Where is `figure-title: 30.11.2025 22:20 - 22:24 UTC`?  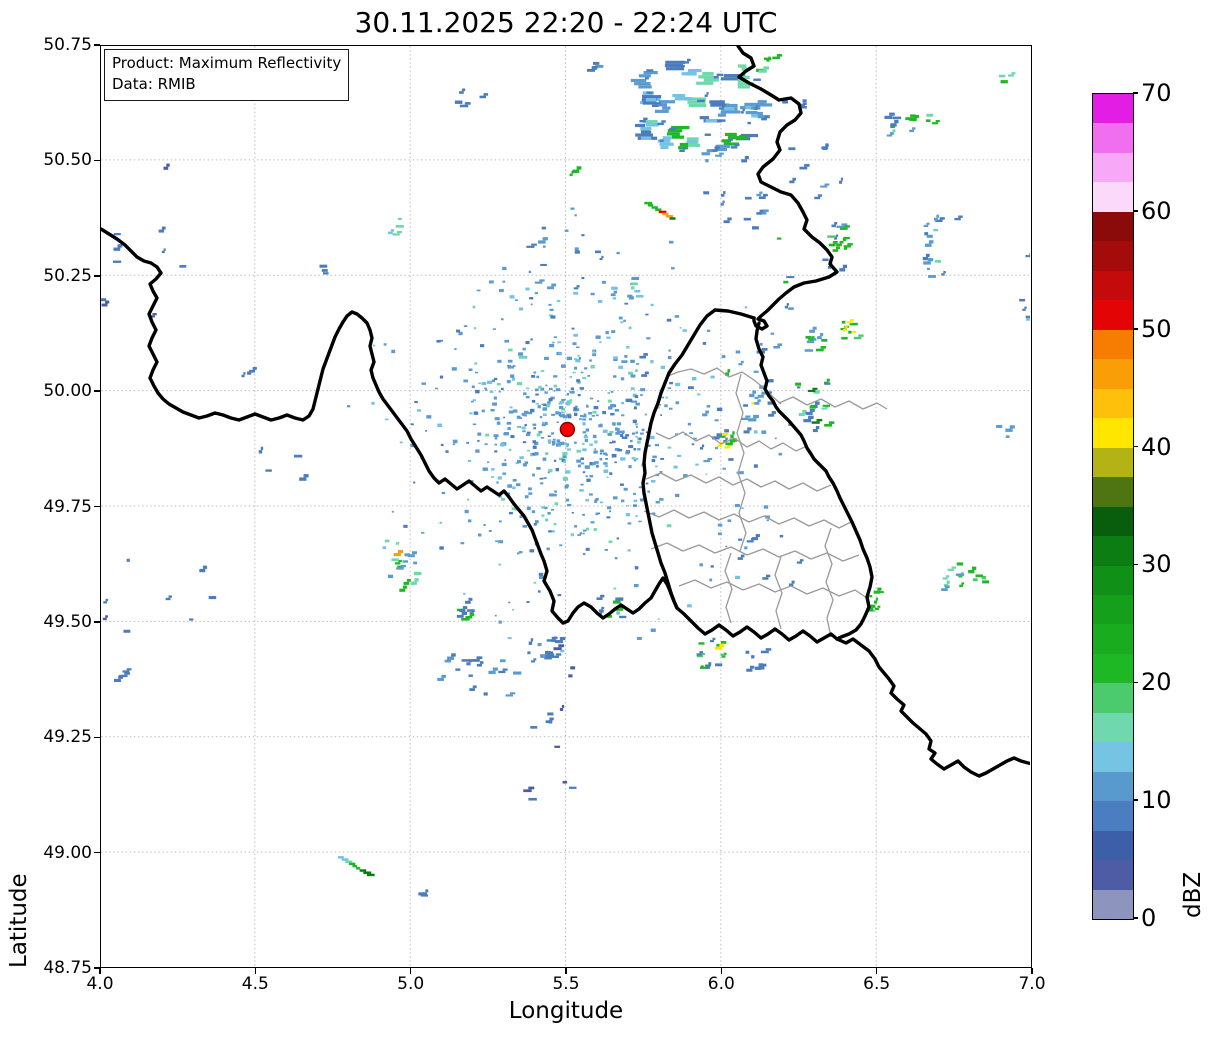
figure-title: 30.11.2025 22:20 - 22:24 UTC is located at coordinates (566, 22).